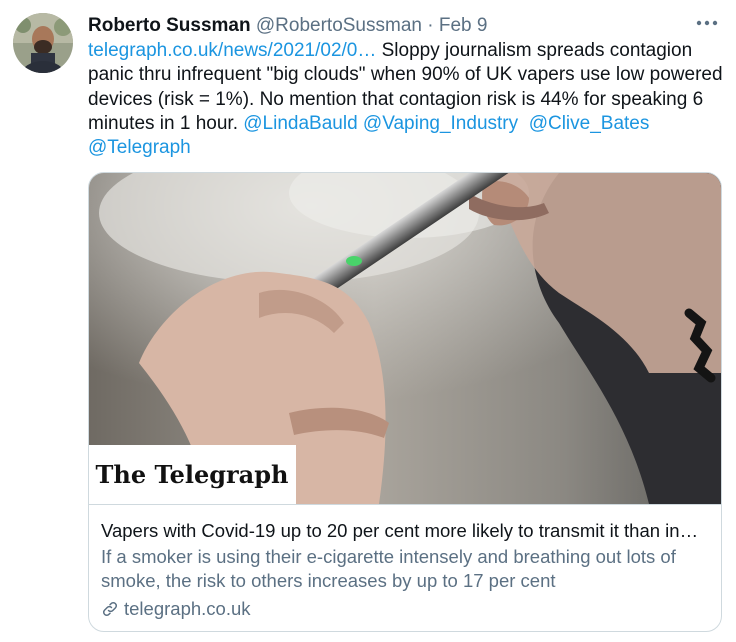  I want to click on tweet-header: Roberto Sussman @RobertoSussman · Feb 9, so click(287, 26).